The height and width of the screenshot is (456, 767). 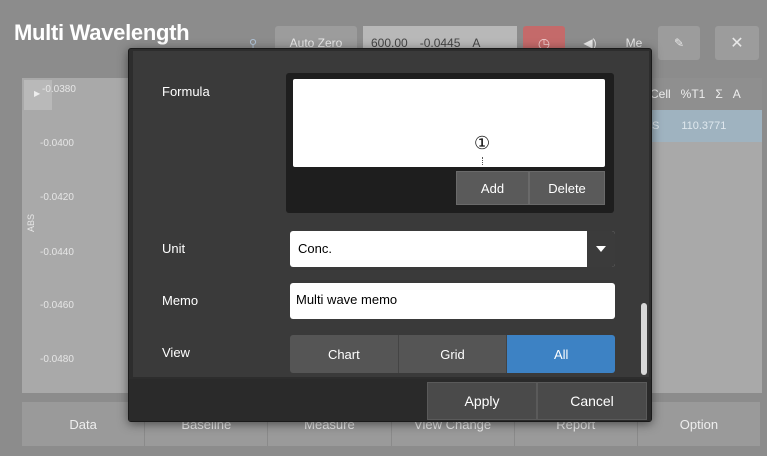 I want to click on column-header: Cell, so click(x=660, y=94).